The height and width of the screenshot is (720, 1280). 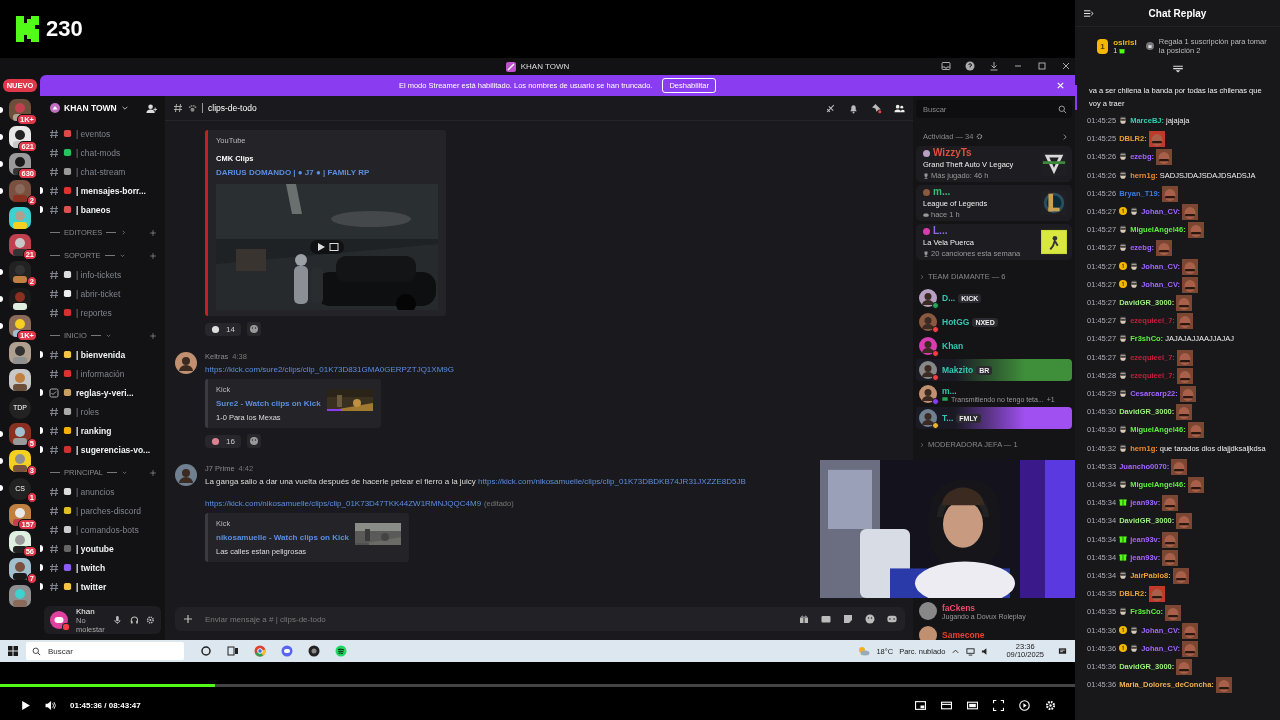 What do you see at coordinates (971, 651) in the screenshot?
I see `network-icon` at bounding box center [971, 651].